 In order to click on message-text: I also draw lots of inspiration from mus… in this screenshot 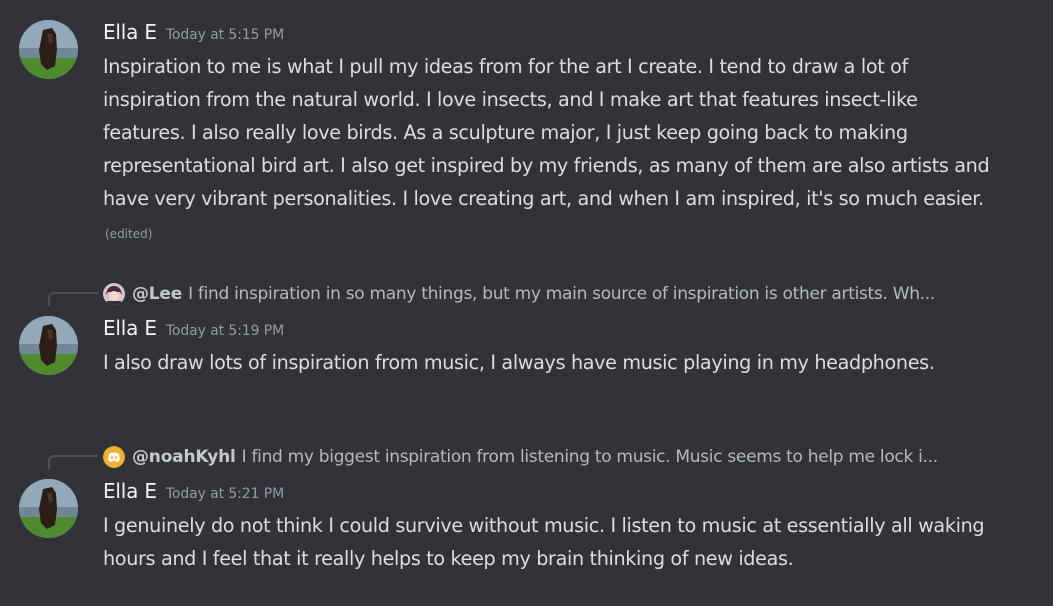, I will do `click(519, 362)`.